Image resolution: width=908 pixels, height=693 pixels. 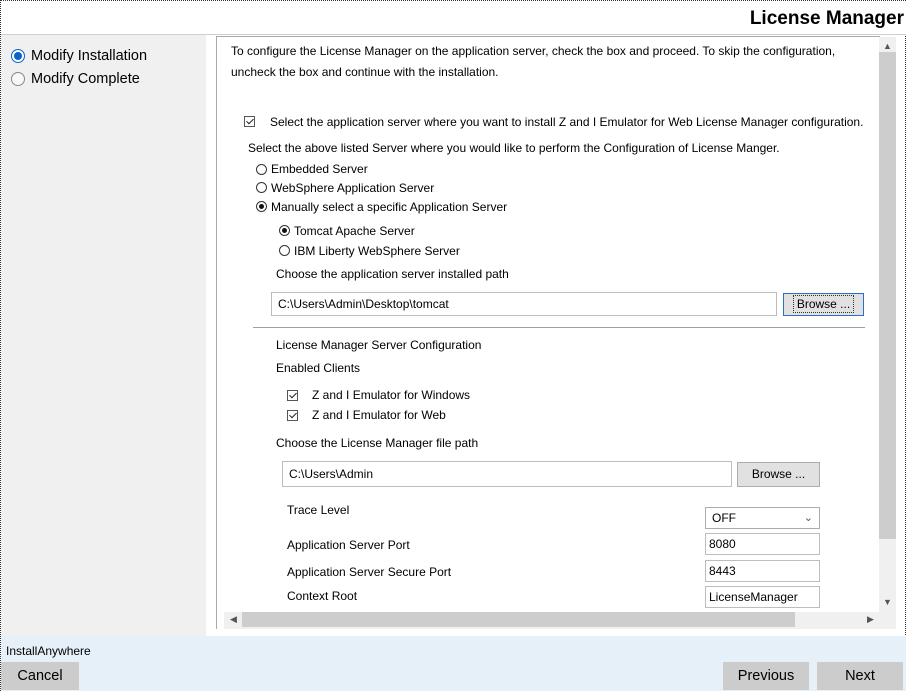 I want to click on next-button: Next, so click(x=860, y=676).